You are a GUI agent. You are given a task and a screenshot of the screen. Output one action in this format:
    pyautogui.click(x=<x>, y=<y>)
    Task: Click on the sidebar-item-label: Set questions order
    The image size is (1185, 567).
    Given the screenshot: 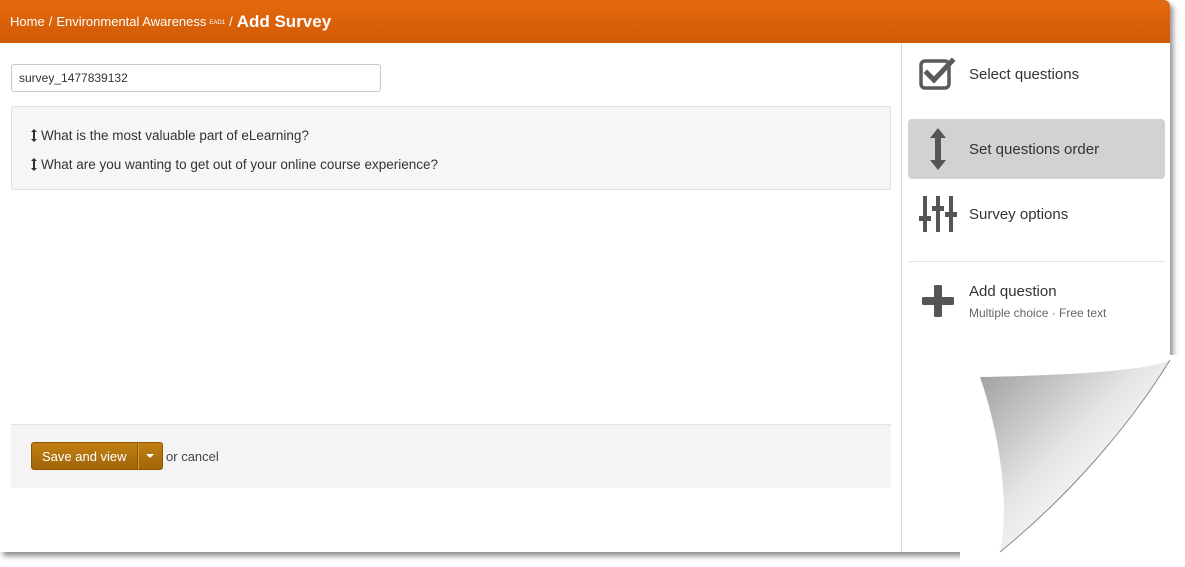 What is the action you would take?
    pyautogui.click(x=1034, y=149)
    